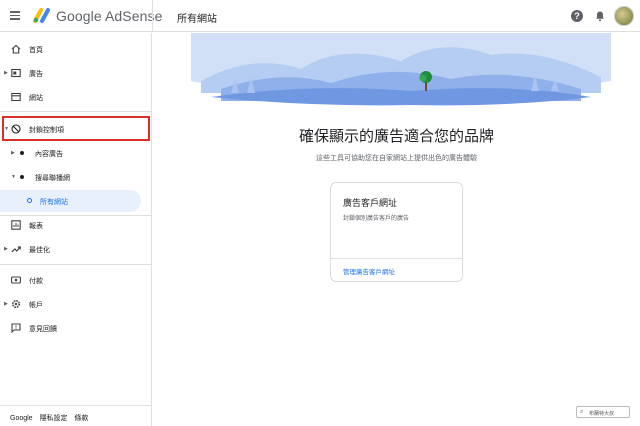 The width and height of the screenshot is (640, 426). What do you see at coordinates (70, 201) in the screenshot?
I see `sidebar-item-all-sites: 所有網站` at bounding box center [70, 201].